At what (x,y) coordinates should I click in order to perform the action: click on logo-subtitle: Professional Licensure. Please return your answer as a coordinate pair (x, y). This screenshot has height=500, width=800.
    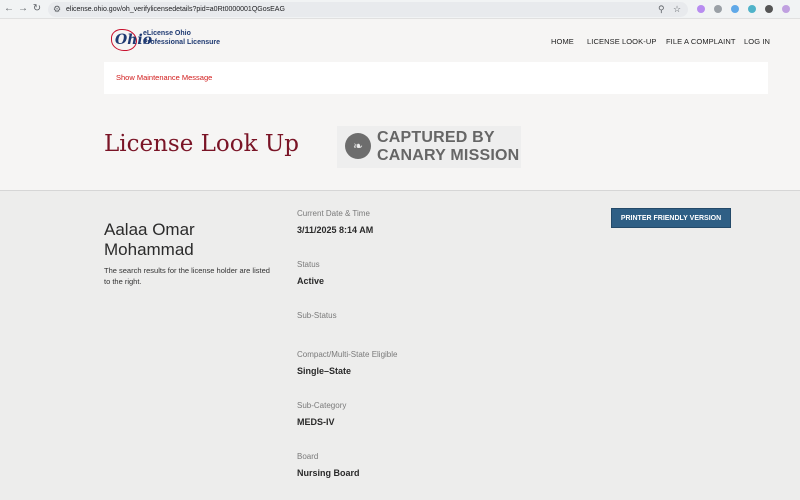
    Looking at the image, I should click on (182, 42).